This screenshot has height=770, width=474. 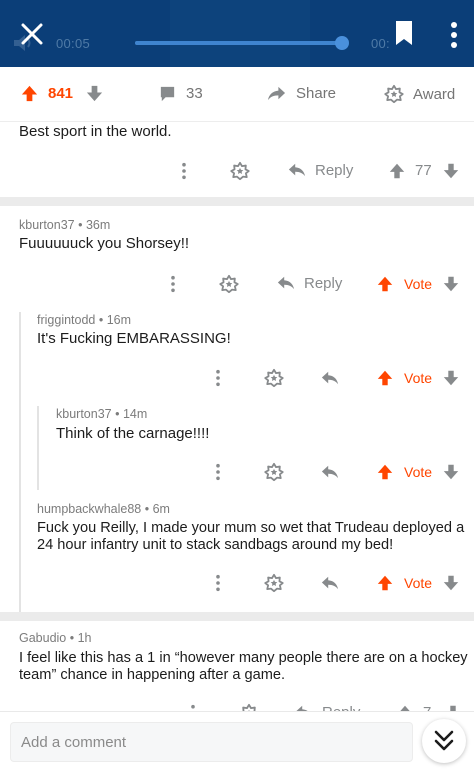 I want to click on award-button: Award, so click(x=419, y=94).